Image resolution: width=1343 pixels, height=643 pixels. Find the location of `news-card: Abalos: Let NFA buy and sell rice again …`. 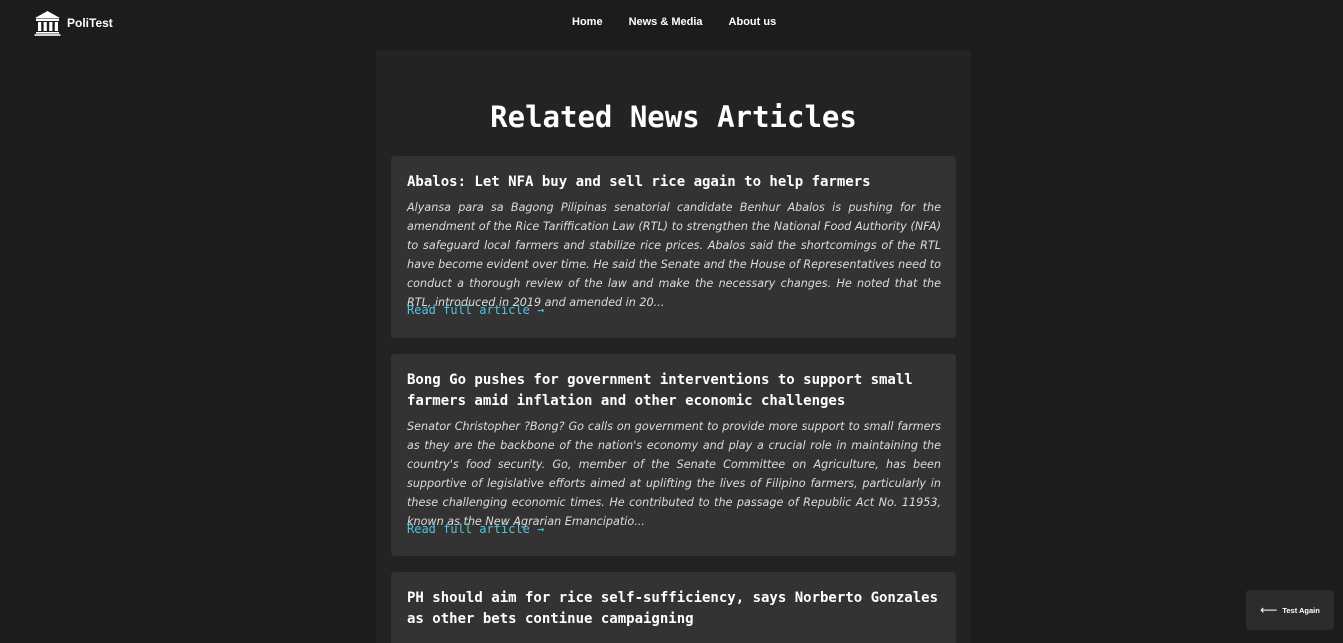

news-card: Abalos: Let NFA buy and sell rice again … is located at coordinates (673, 247).